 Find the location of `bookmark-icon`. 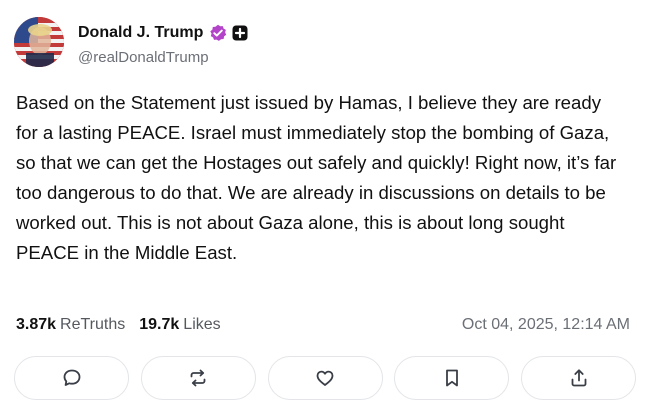

bookmark-icon is located at coordinates (451, 378).